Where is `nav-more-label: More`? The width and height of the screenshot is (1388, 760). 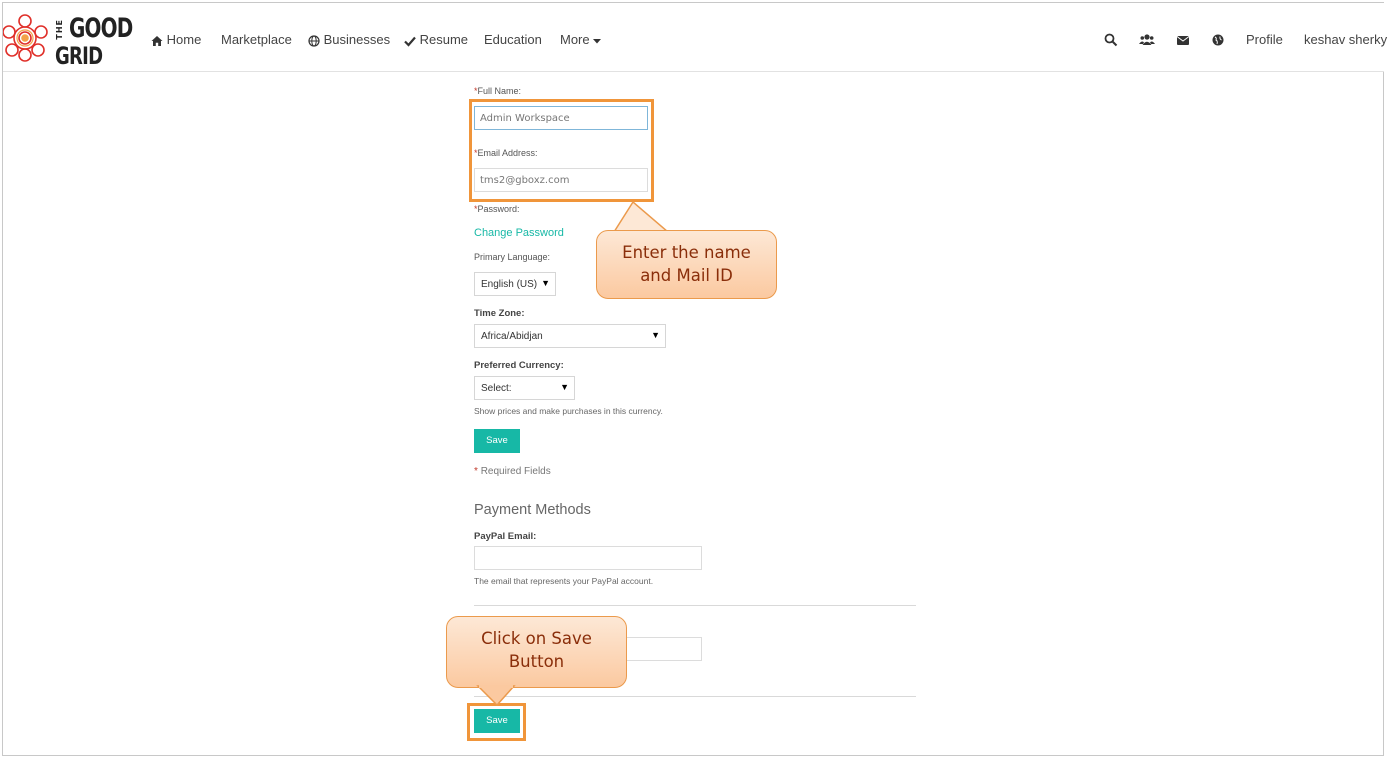 nav-more-label: More is located at coordinates (575, 39).